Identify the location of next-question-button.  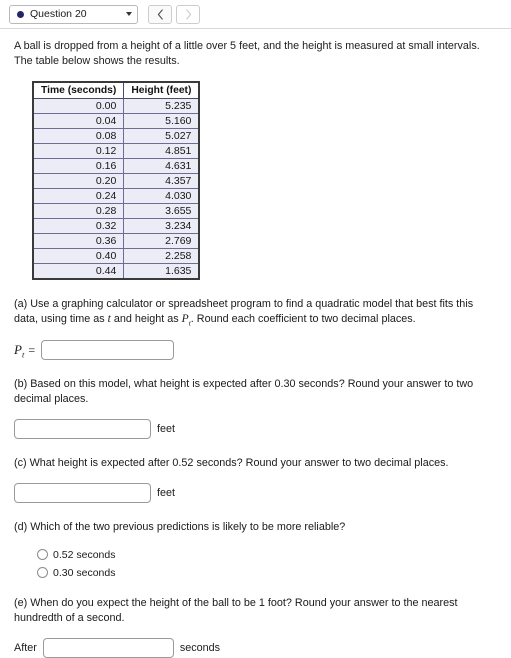
(188, 14).